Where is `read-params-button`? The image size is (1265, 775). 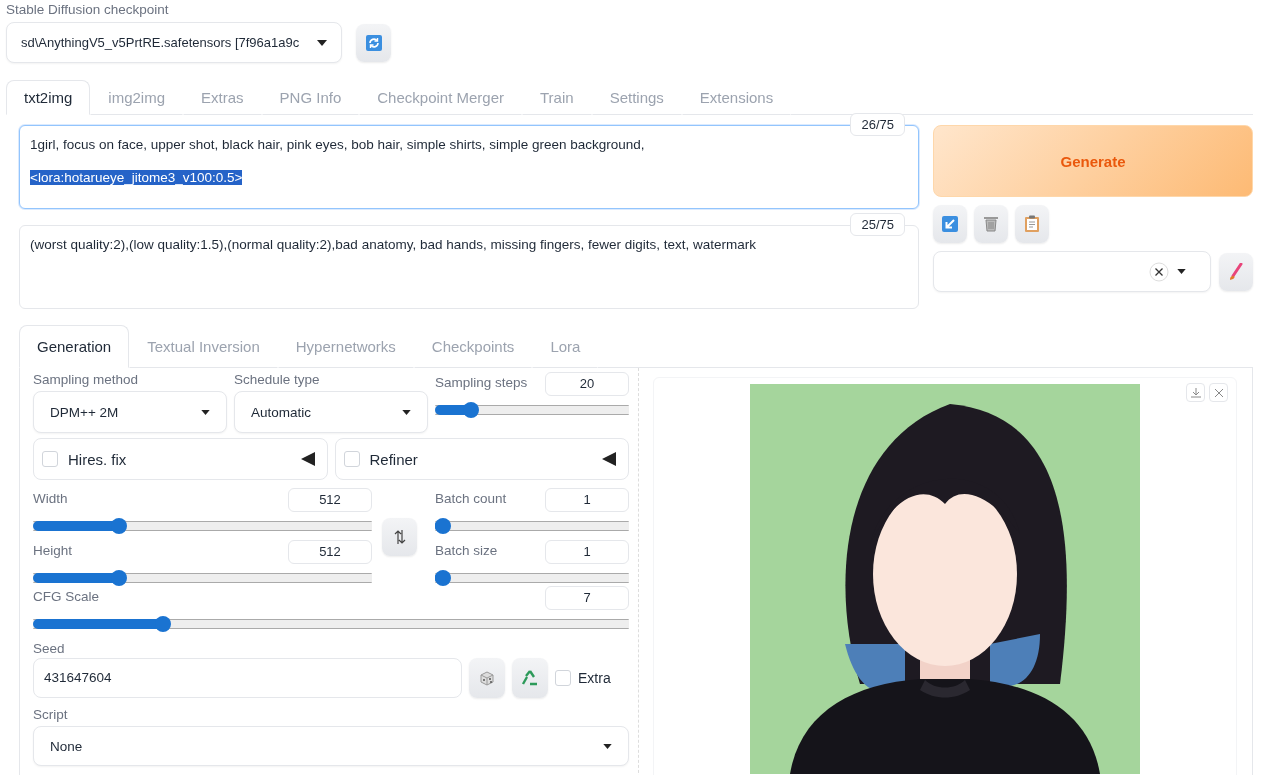
read-params-button is located at coordinates (950, 224).